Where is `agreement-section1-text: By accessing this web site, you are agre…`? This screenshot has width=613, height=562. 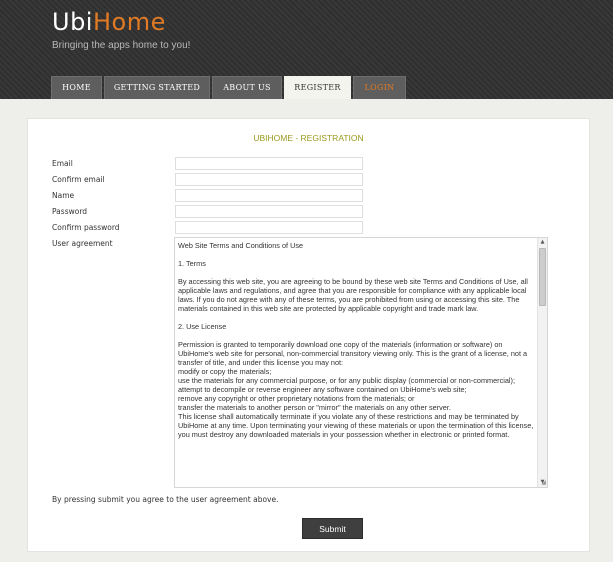 agreement-section1-text: By accessing this web site, you are agre… is located at coordinates (353, 295).